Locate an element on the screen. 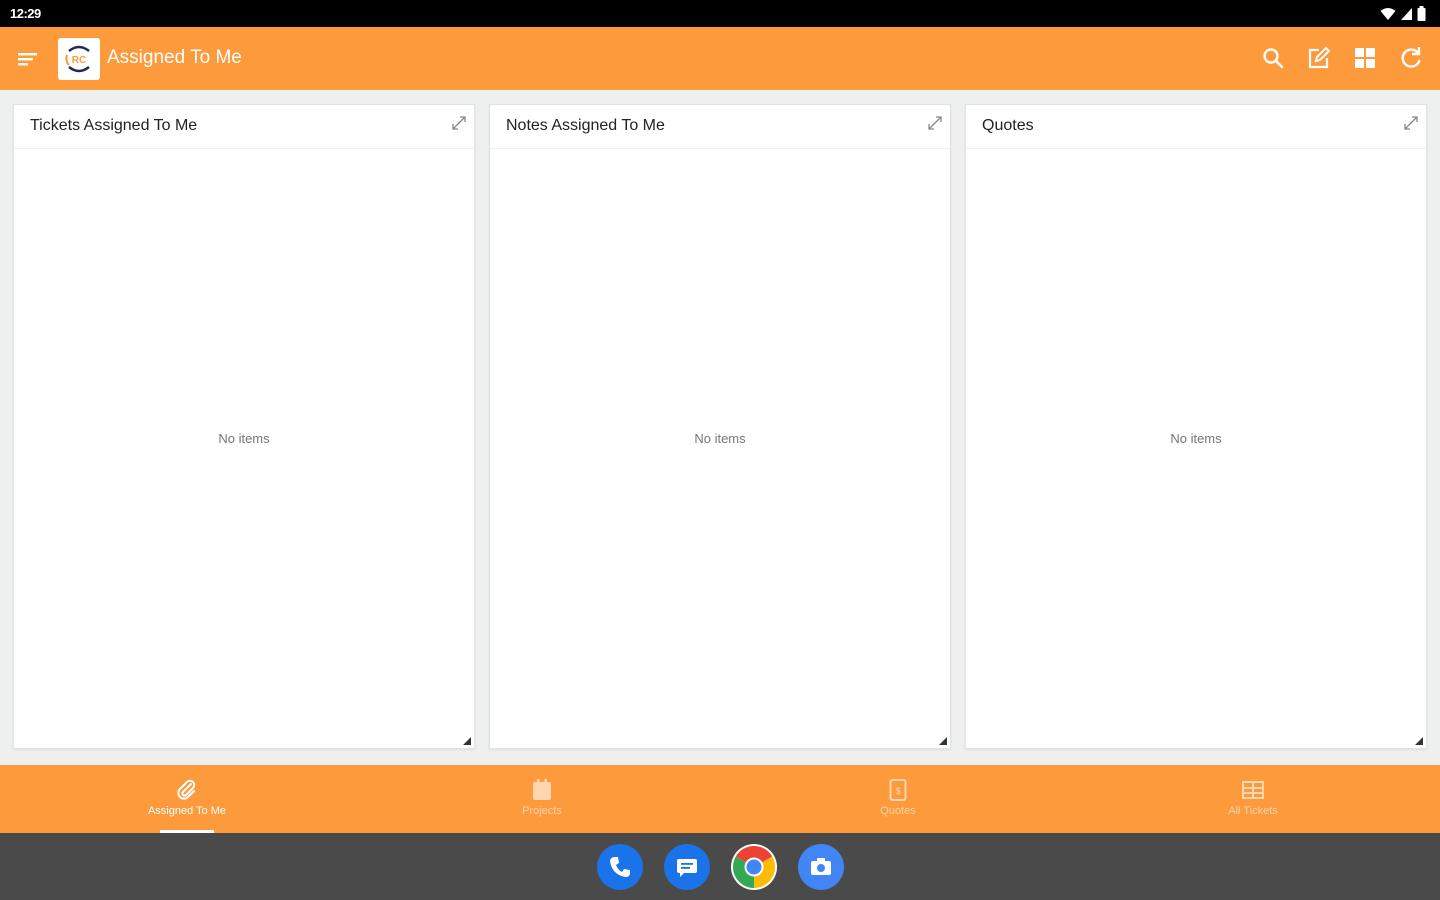 This screenshot has height=900, width=1440. chrome-app is located at coordinates (754, 867).